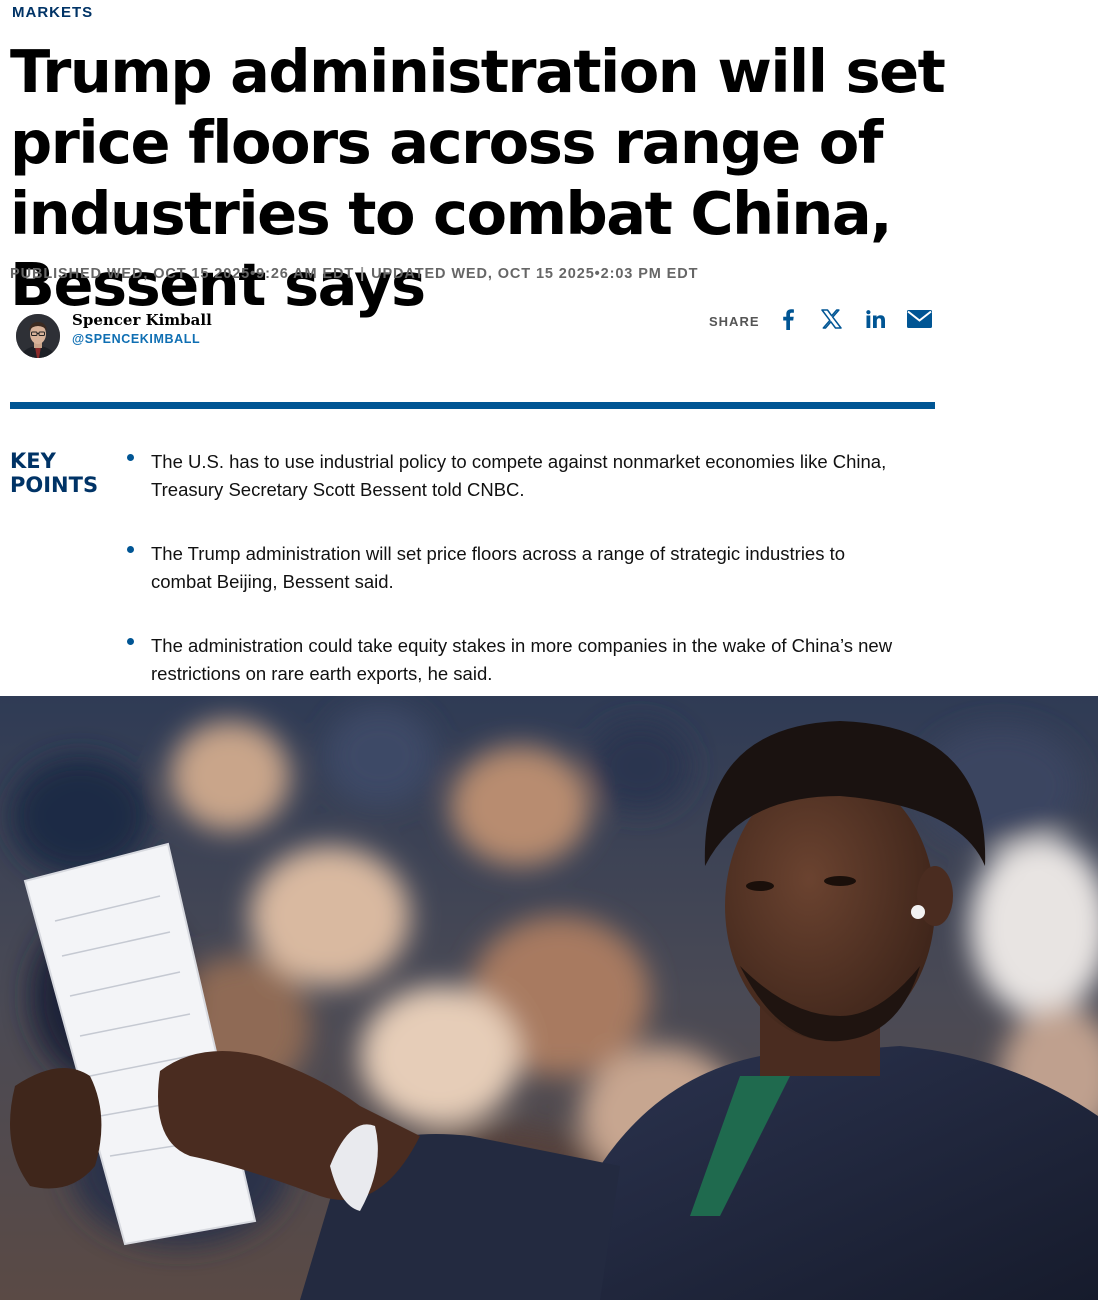 This screenshot has width=1098, height=1300. I want to click on linkedin-icon, so click(875, 321).